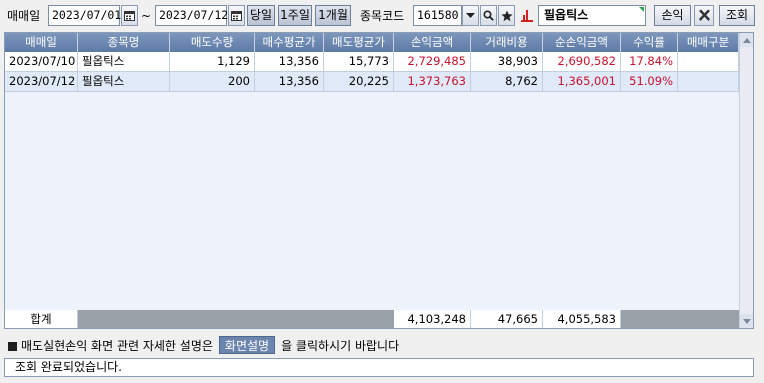 The height and width of the screenshot is (383, 764). I want to click on cell-net-profit: 1,365,001, so click(582, 82).